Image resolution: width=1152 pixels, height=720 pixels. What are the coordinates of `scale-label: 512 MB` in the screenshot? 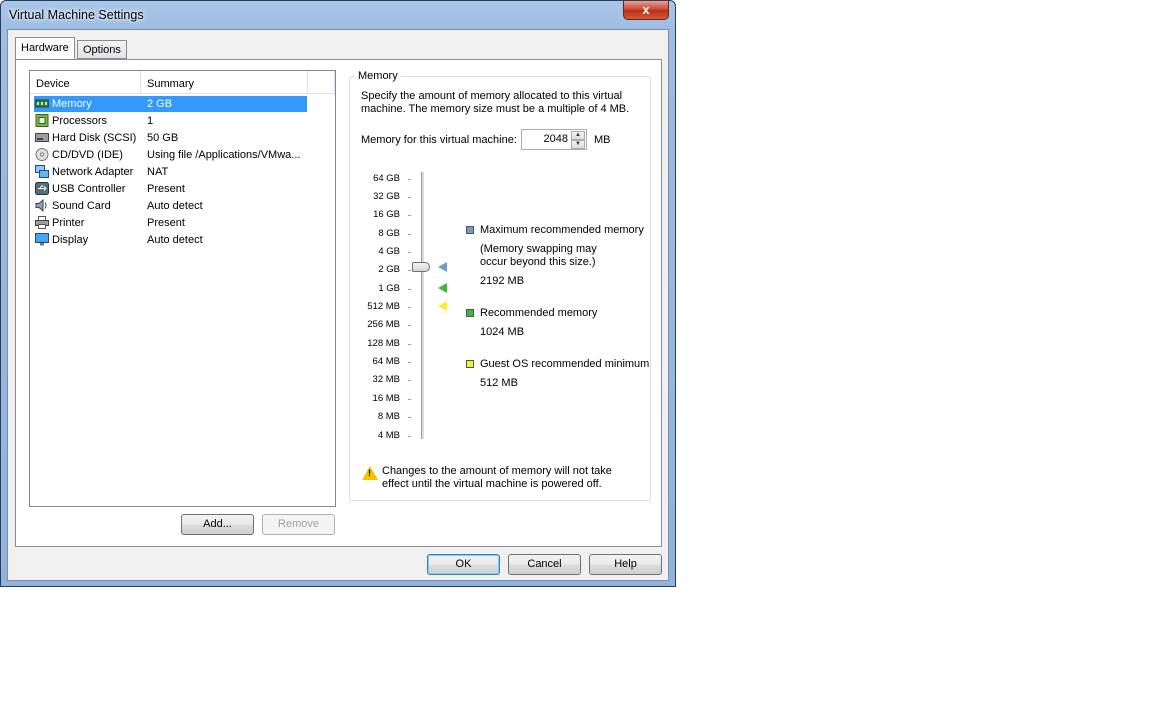 It's located at (383, 306).